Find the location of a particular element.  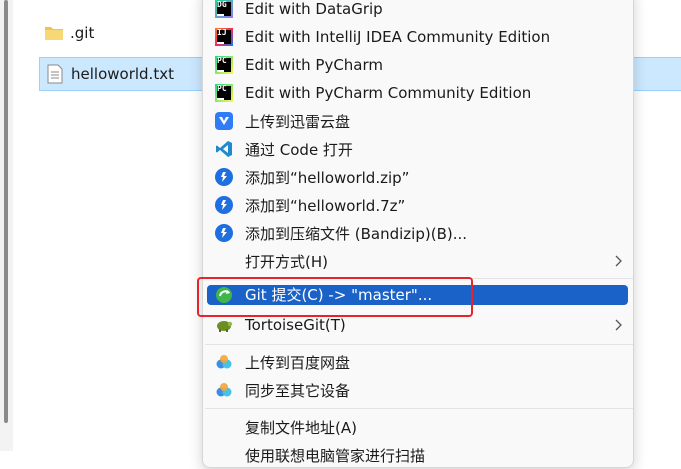

menu-item-label: 使用联想电脑管家进行扫描 is located at coordinates (335, 455).